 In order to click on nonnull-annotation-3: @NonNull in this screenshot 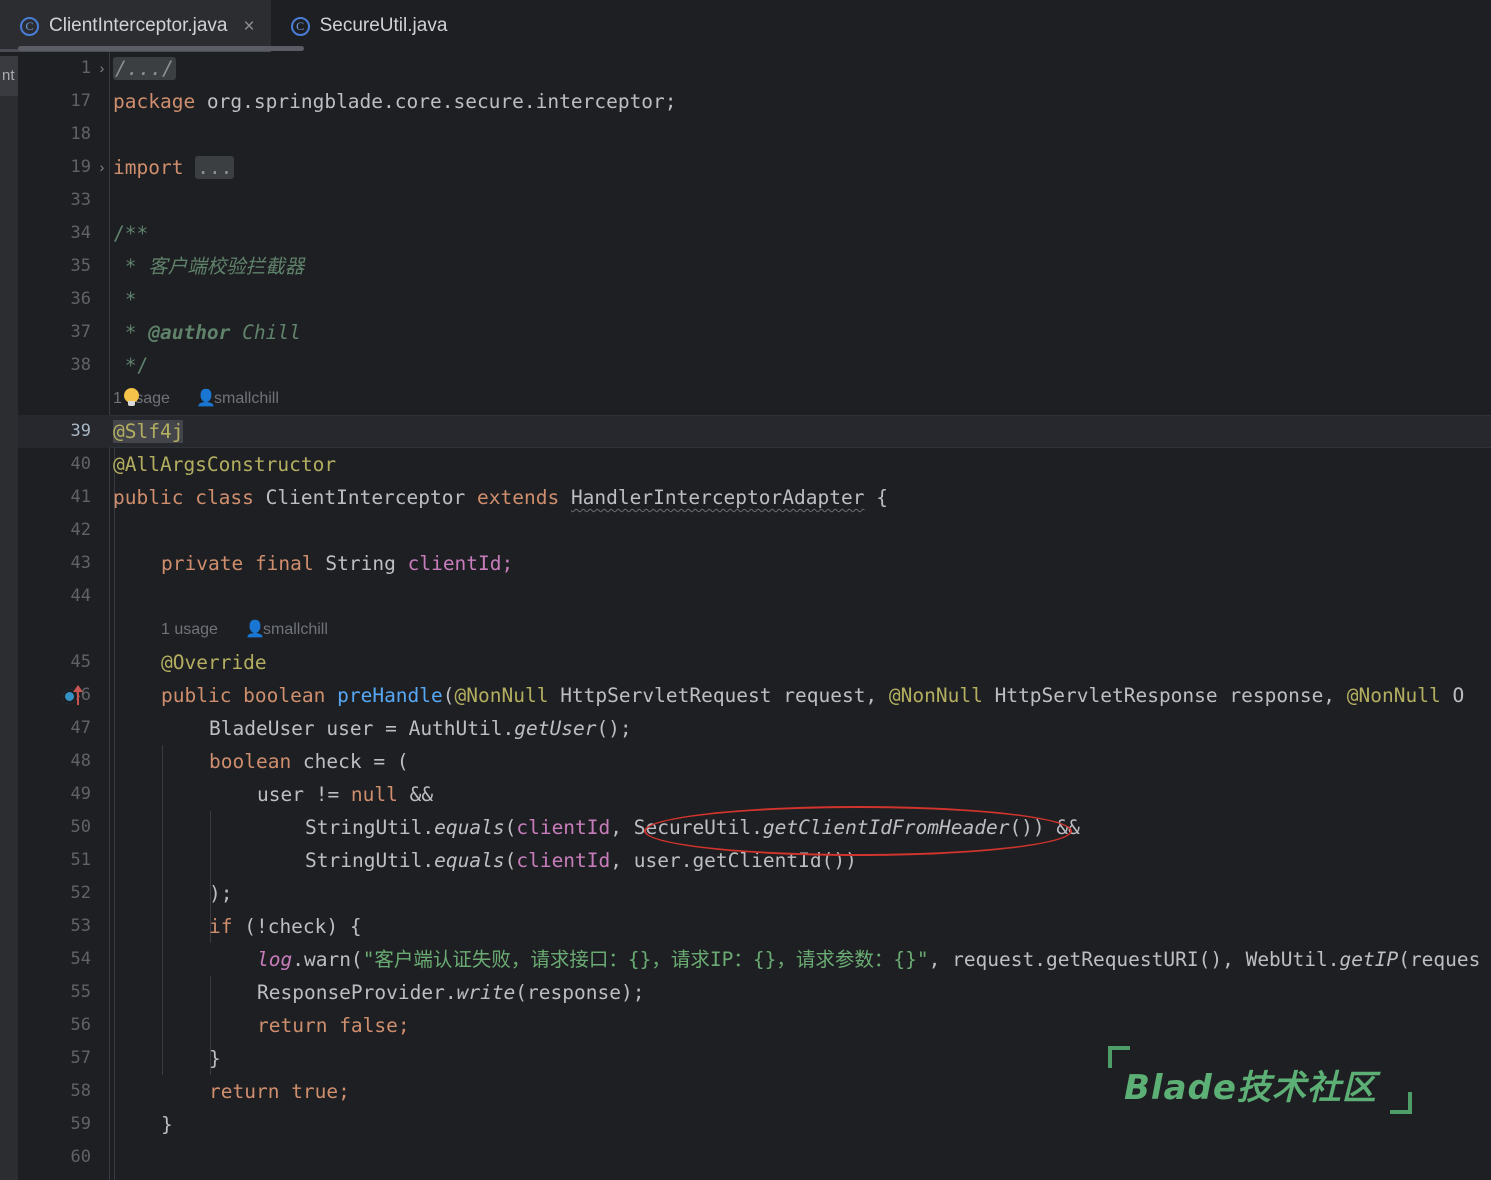, I will do `click(1393, 695)`.